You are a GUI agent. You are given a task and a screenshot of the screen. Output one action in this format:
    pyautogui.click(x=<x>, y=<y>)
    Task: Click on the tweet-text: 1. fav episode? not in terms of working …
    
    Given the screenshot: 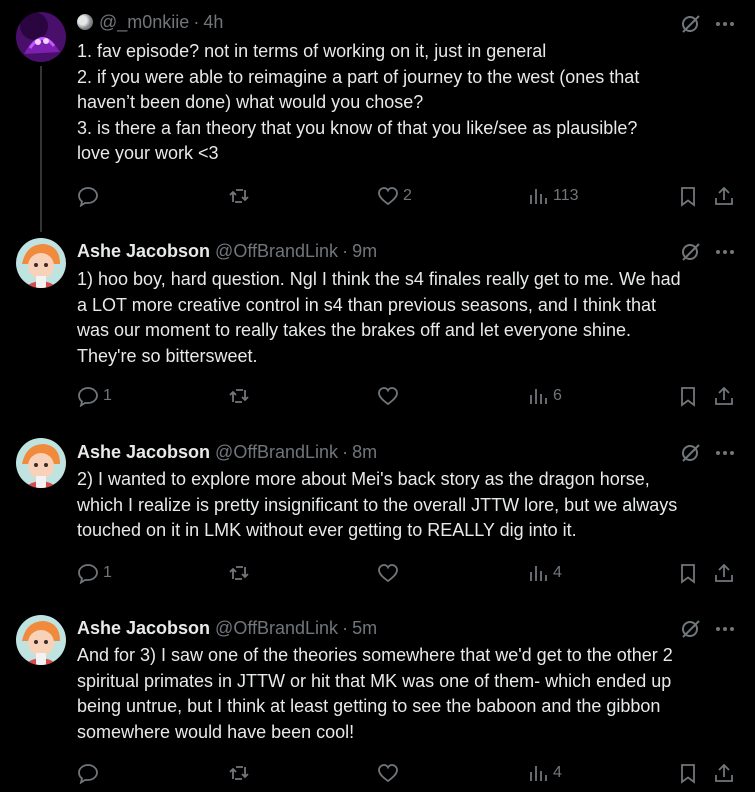 What is the action you would take?
    pyautogui.click(x=412, y=103)
    